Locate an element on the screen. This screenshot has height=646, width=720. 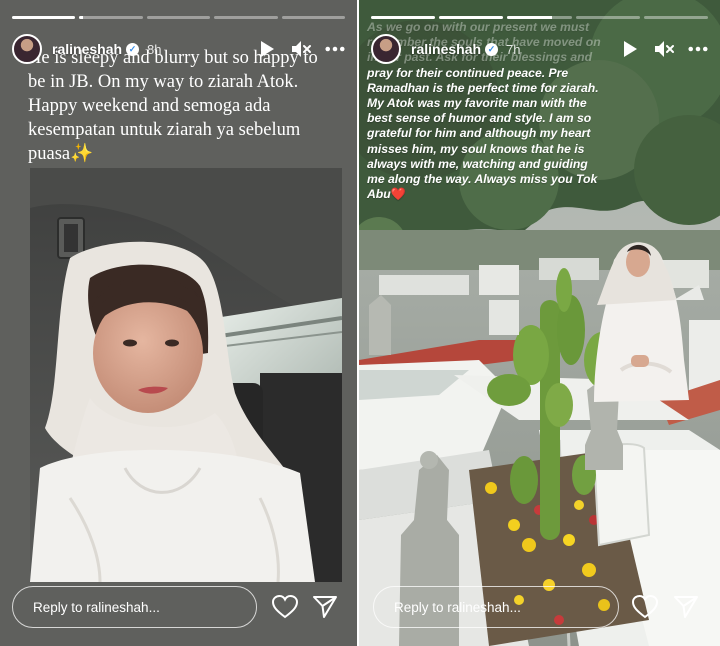
caption-text: Abu is located at coordinates (379, 194).